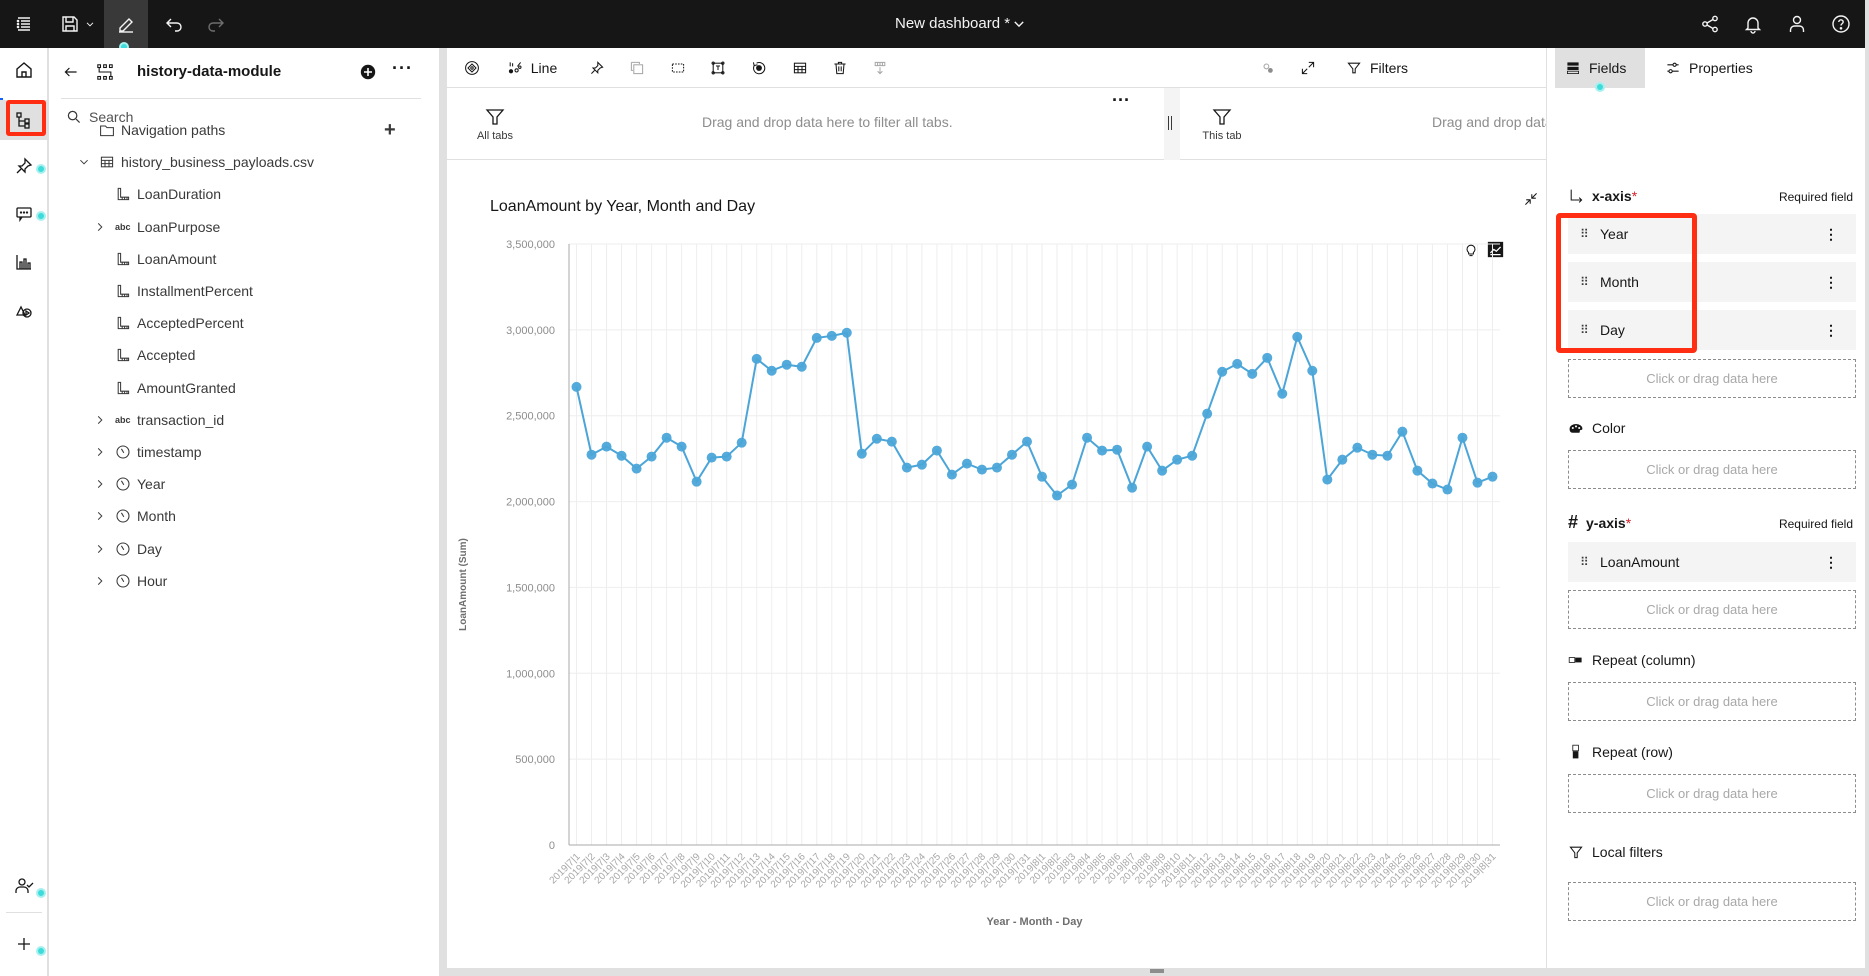 The width and height of the screenshot is (1869, 976). Describe the element at coordinates (952, 24) in the screenshot. I see `dashboard-title: New dashboard *` at that location.